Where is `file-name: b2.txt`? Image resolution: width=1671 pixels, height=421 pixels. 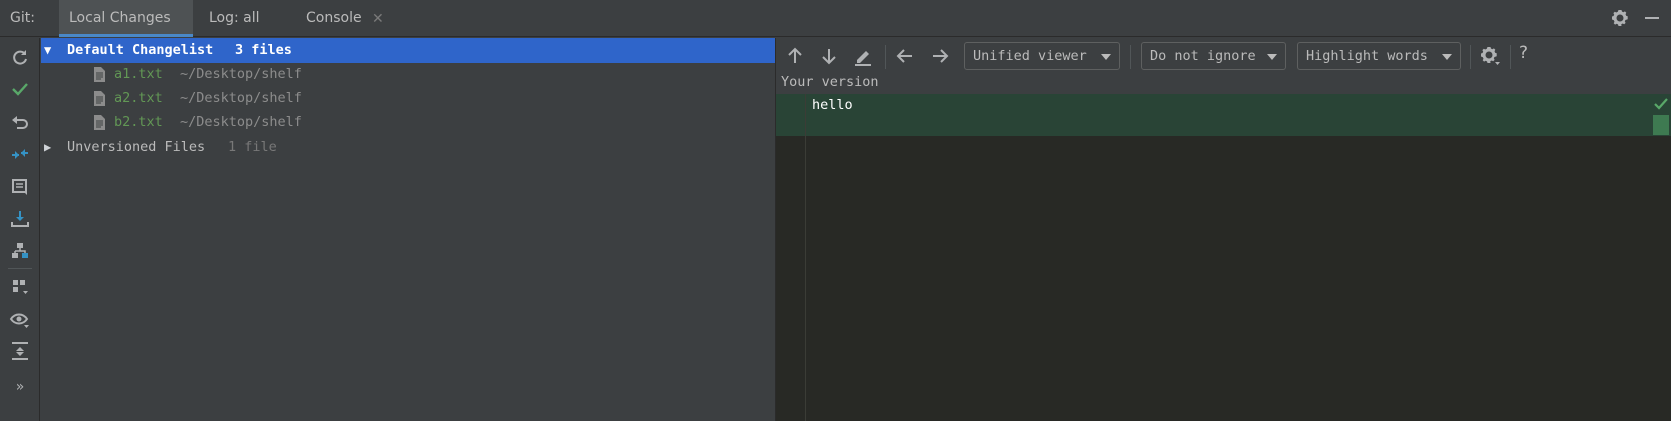
file-name: b2.txt is located at coordinates (138, 122).